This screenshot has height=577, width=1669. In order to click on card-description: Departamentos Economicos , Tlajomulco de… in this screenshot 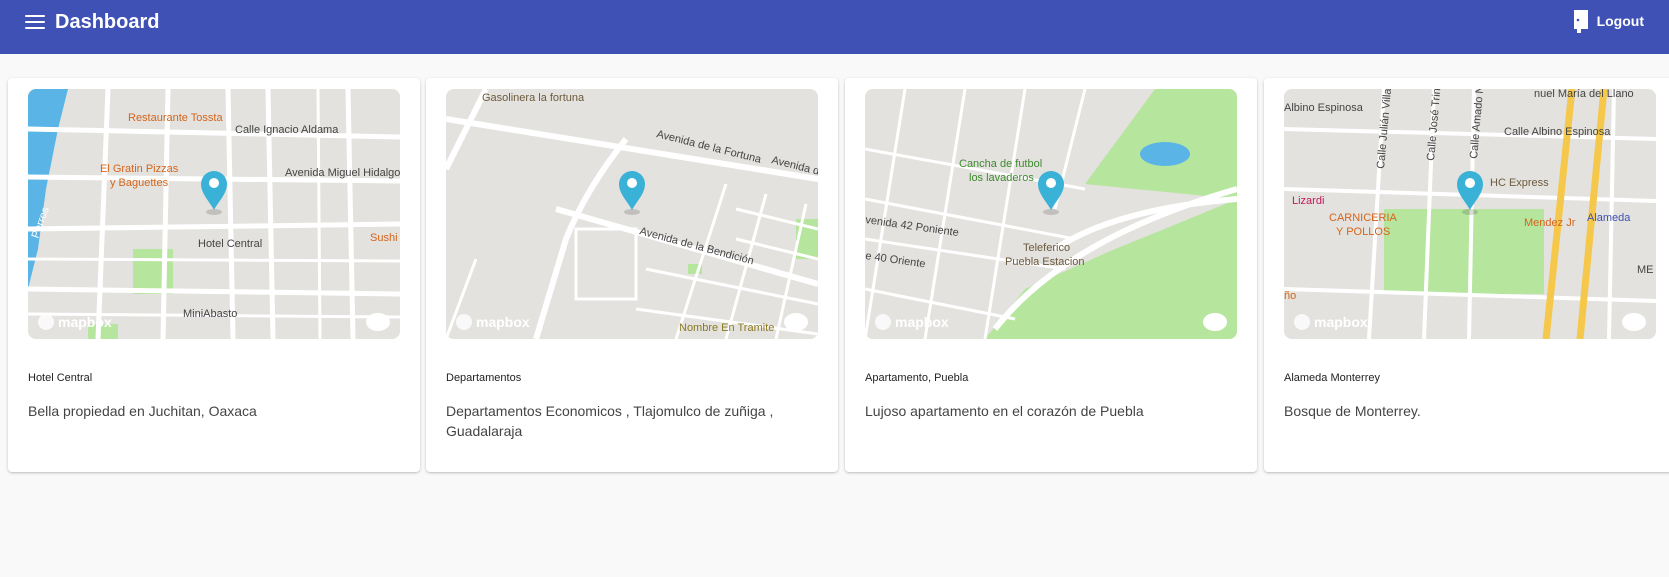, I will do `click(610, 421)`.